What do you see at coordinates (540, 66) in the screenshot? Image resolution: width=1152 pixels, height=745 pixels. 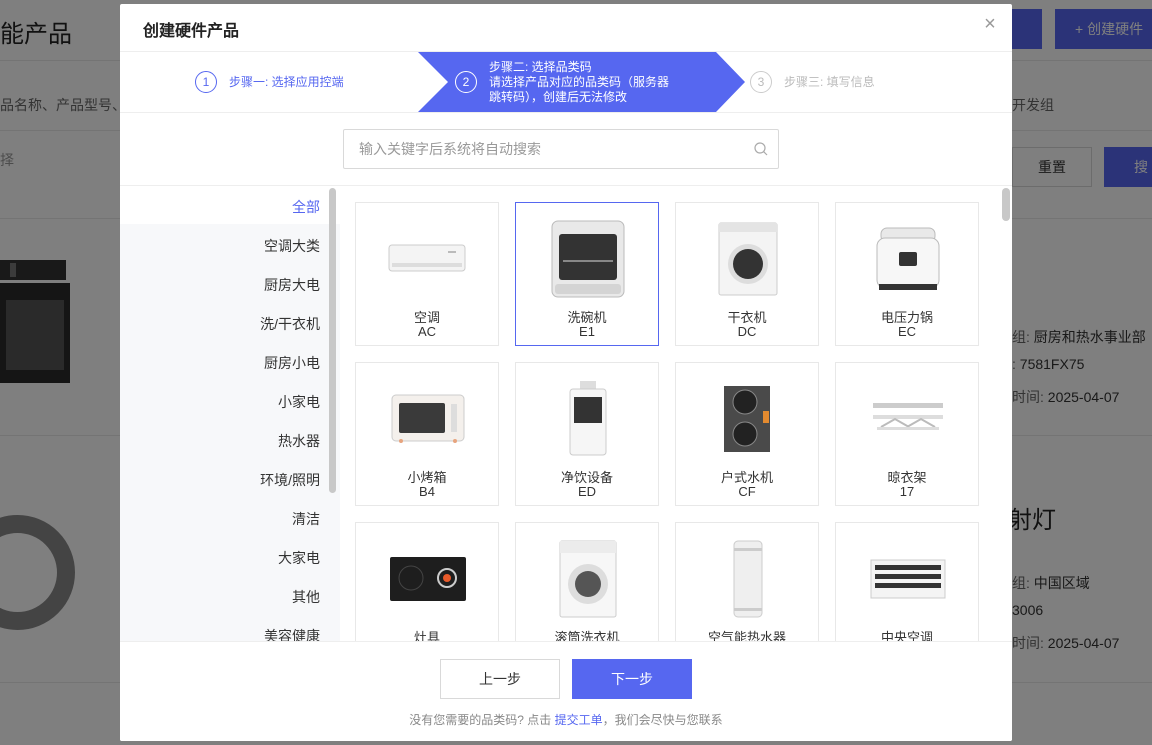 I see `step-title: 步骤二: 选择品类码` at bounding box center [540, 66].